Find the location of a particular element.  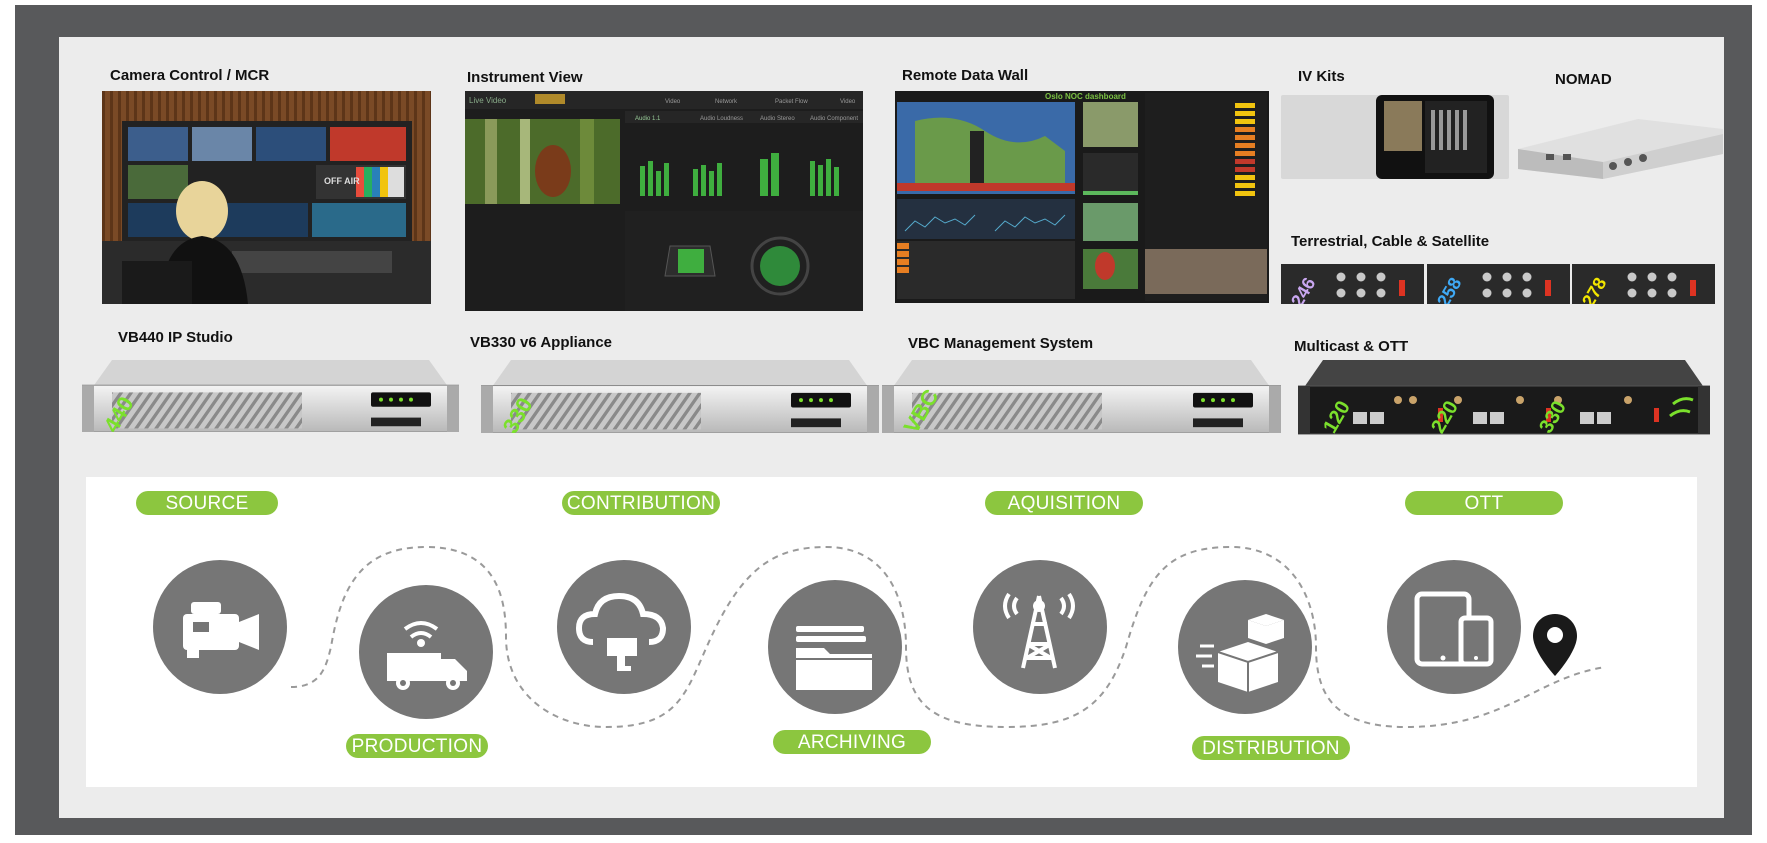

nomad-label: NOMAD is located at coordinates (1583, 79).